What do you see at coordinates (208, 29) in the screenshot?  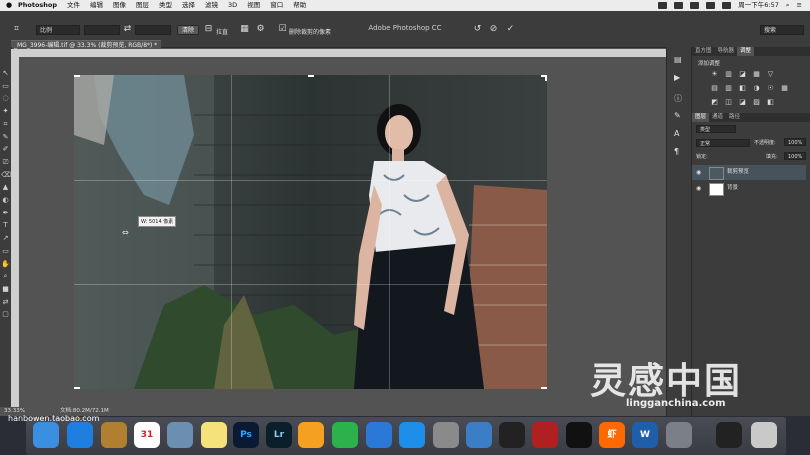 I see `straighten-icon: ⊟` at bounding box center [208, 29].